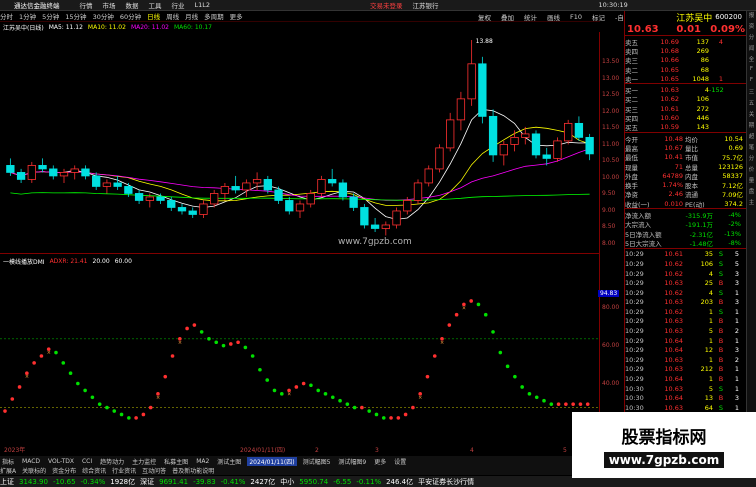  Describe the element at coordinates (751, 104) in the screenshot. I see `side-tab-8: 五` at that location.